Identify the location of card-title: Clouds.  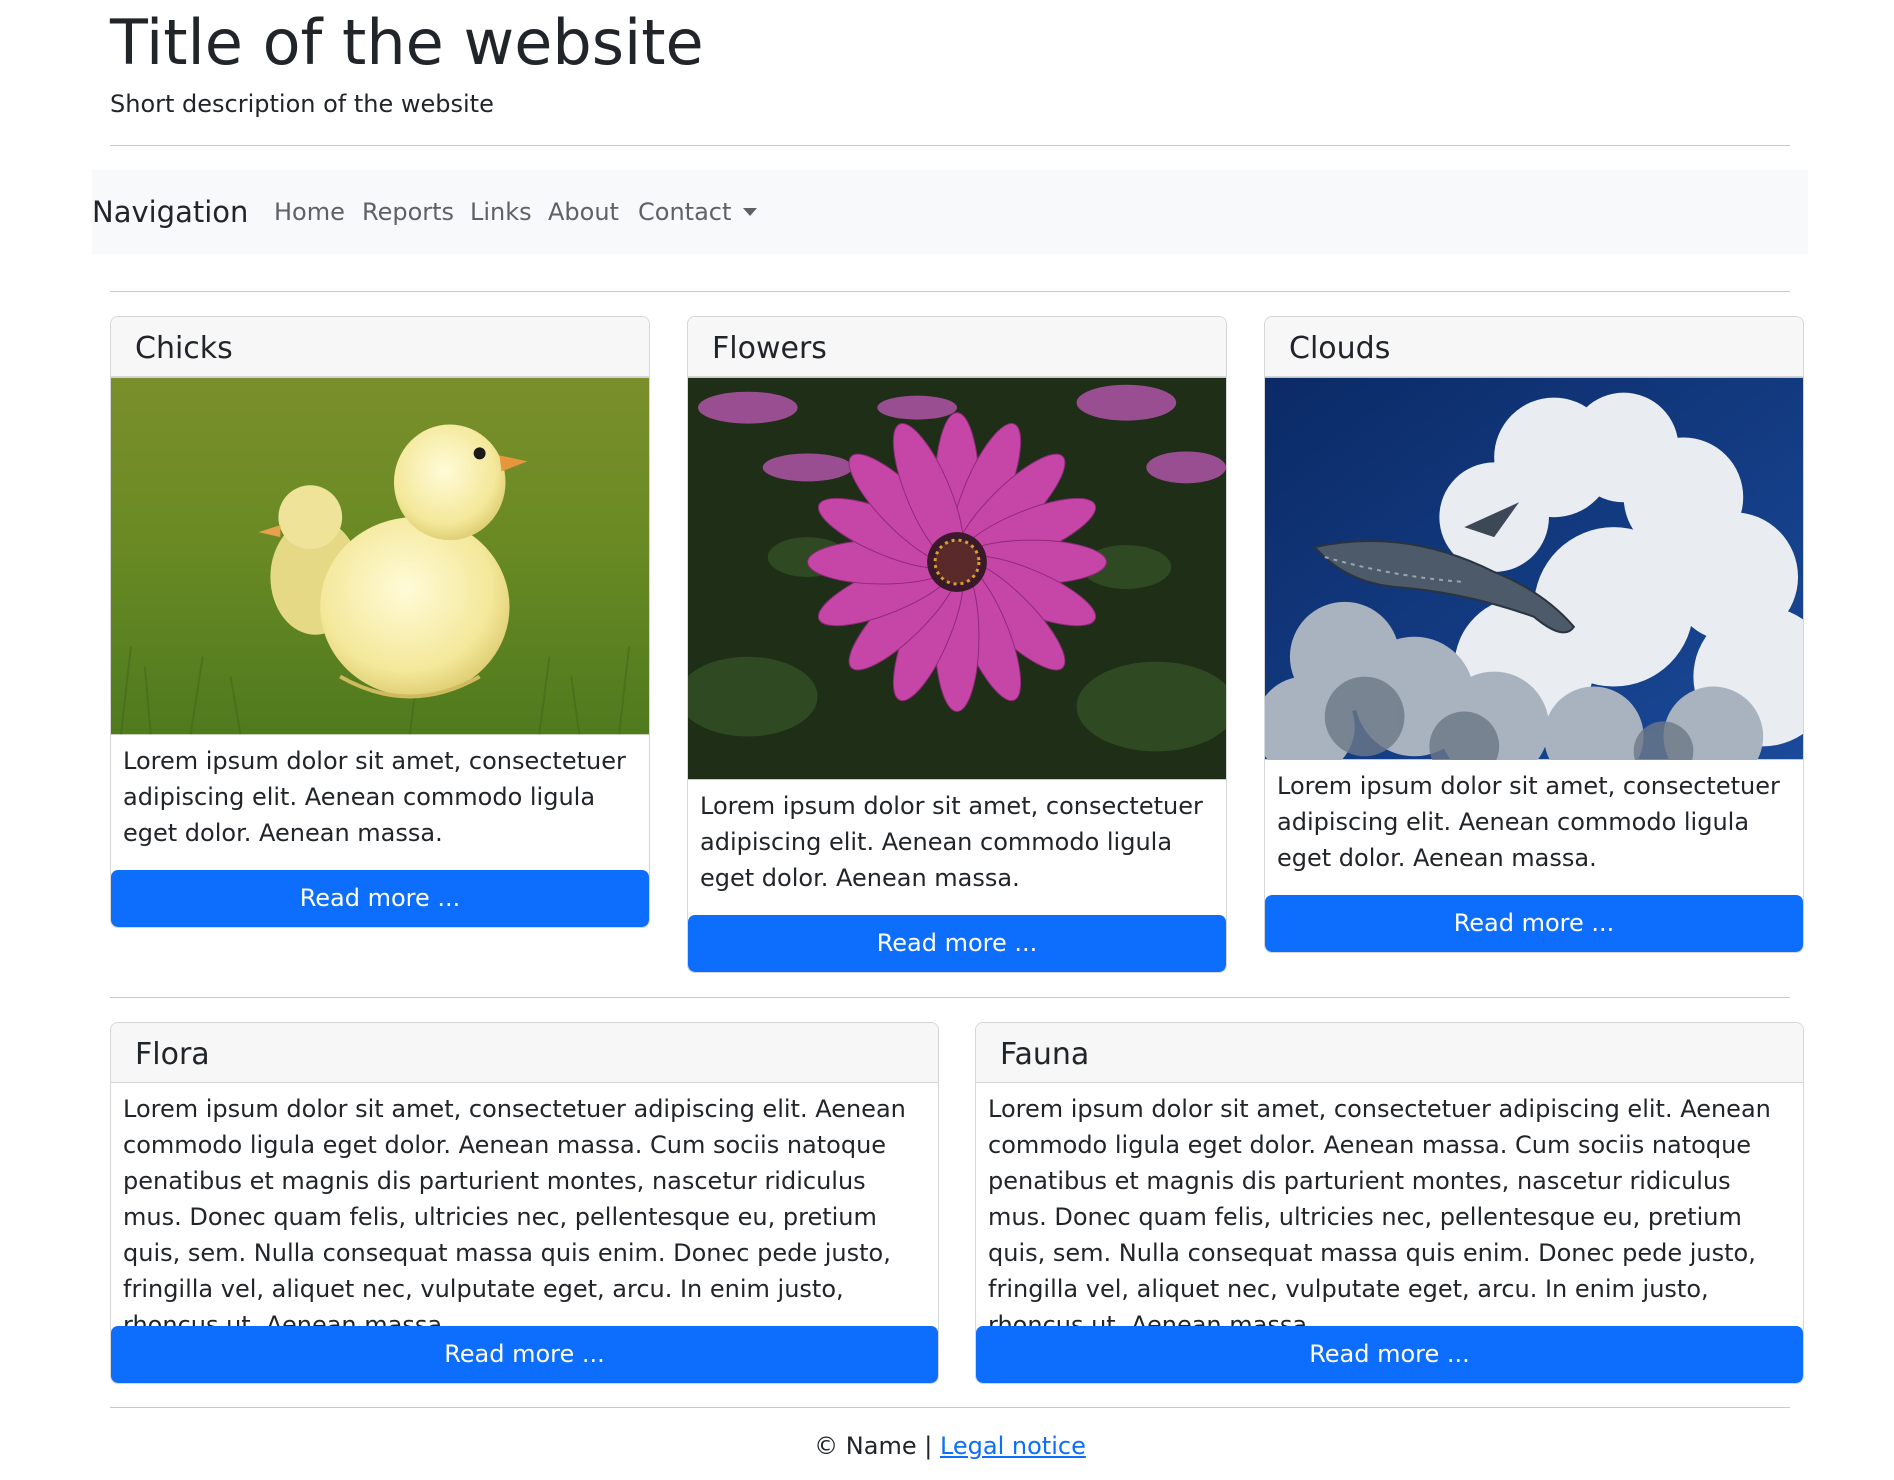
(1534, 347).